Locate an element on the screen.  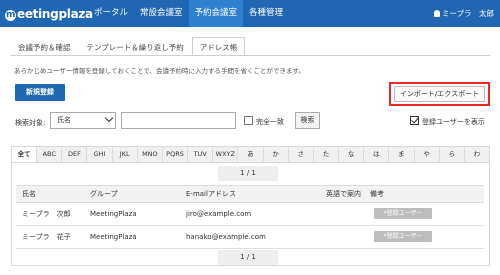
user-menu: ミープラ 太郎 is located at coordinates (463, 13).